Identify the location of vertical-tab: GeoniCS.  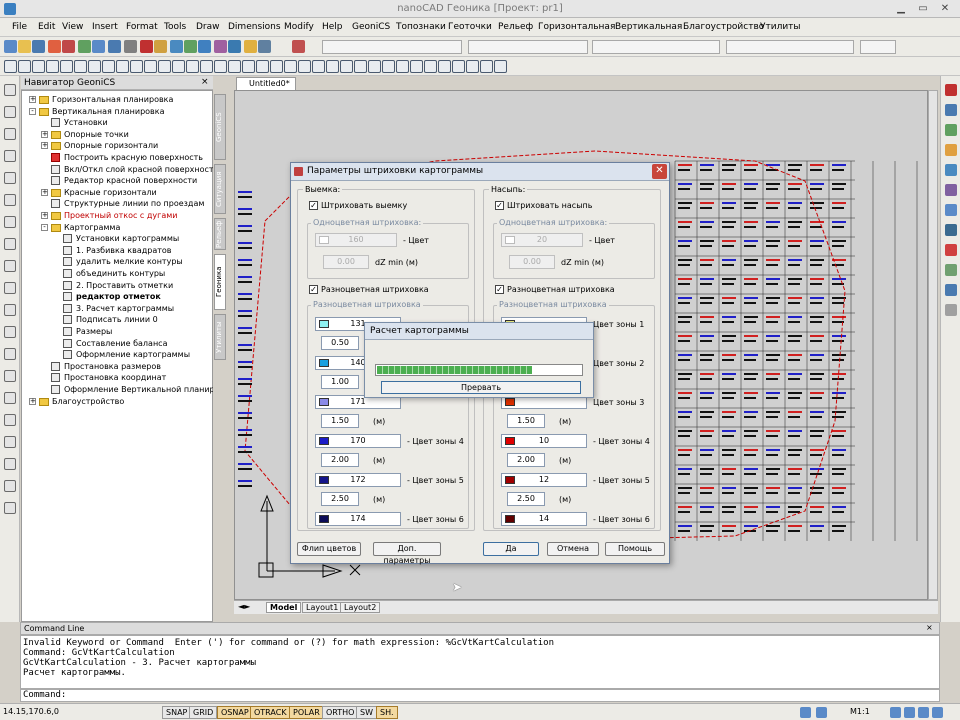
(220, 127).